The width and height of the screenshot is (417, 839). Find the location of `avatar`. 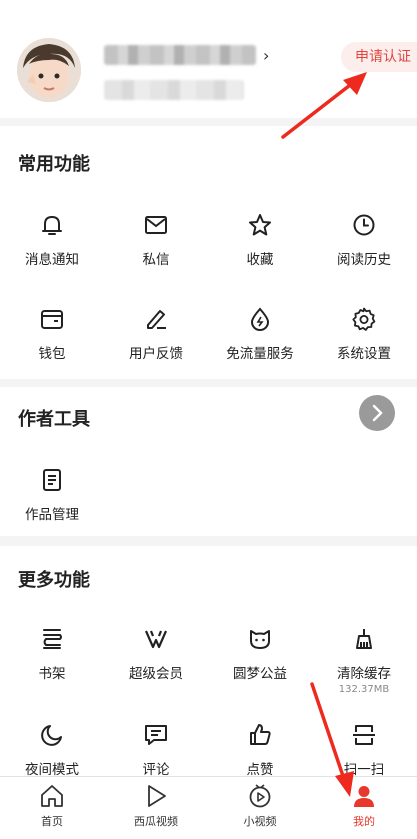

avatar is located at coordinates (49, 70).